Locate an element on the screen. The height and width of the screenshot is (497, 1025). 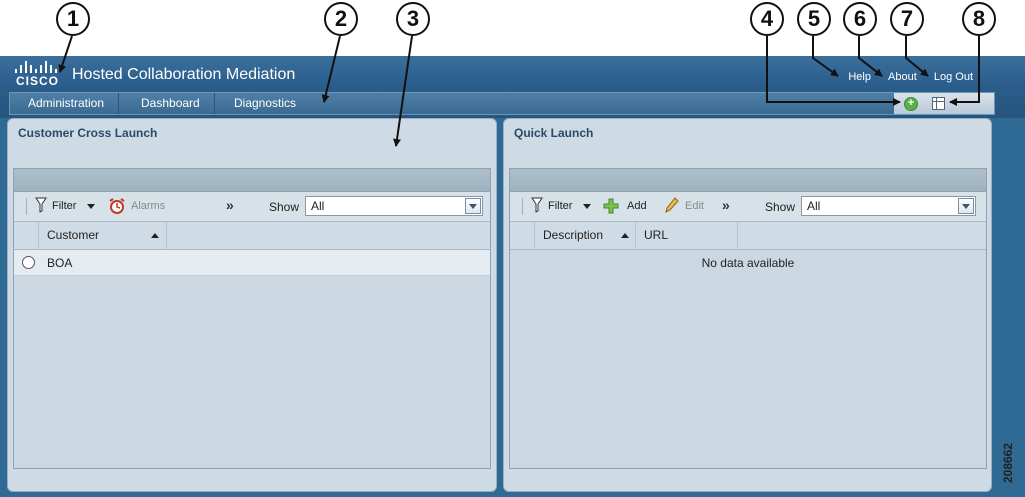
alarm-clock-icon is located at coordinates (117, 206).